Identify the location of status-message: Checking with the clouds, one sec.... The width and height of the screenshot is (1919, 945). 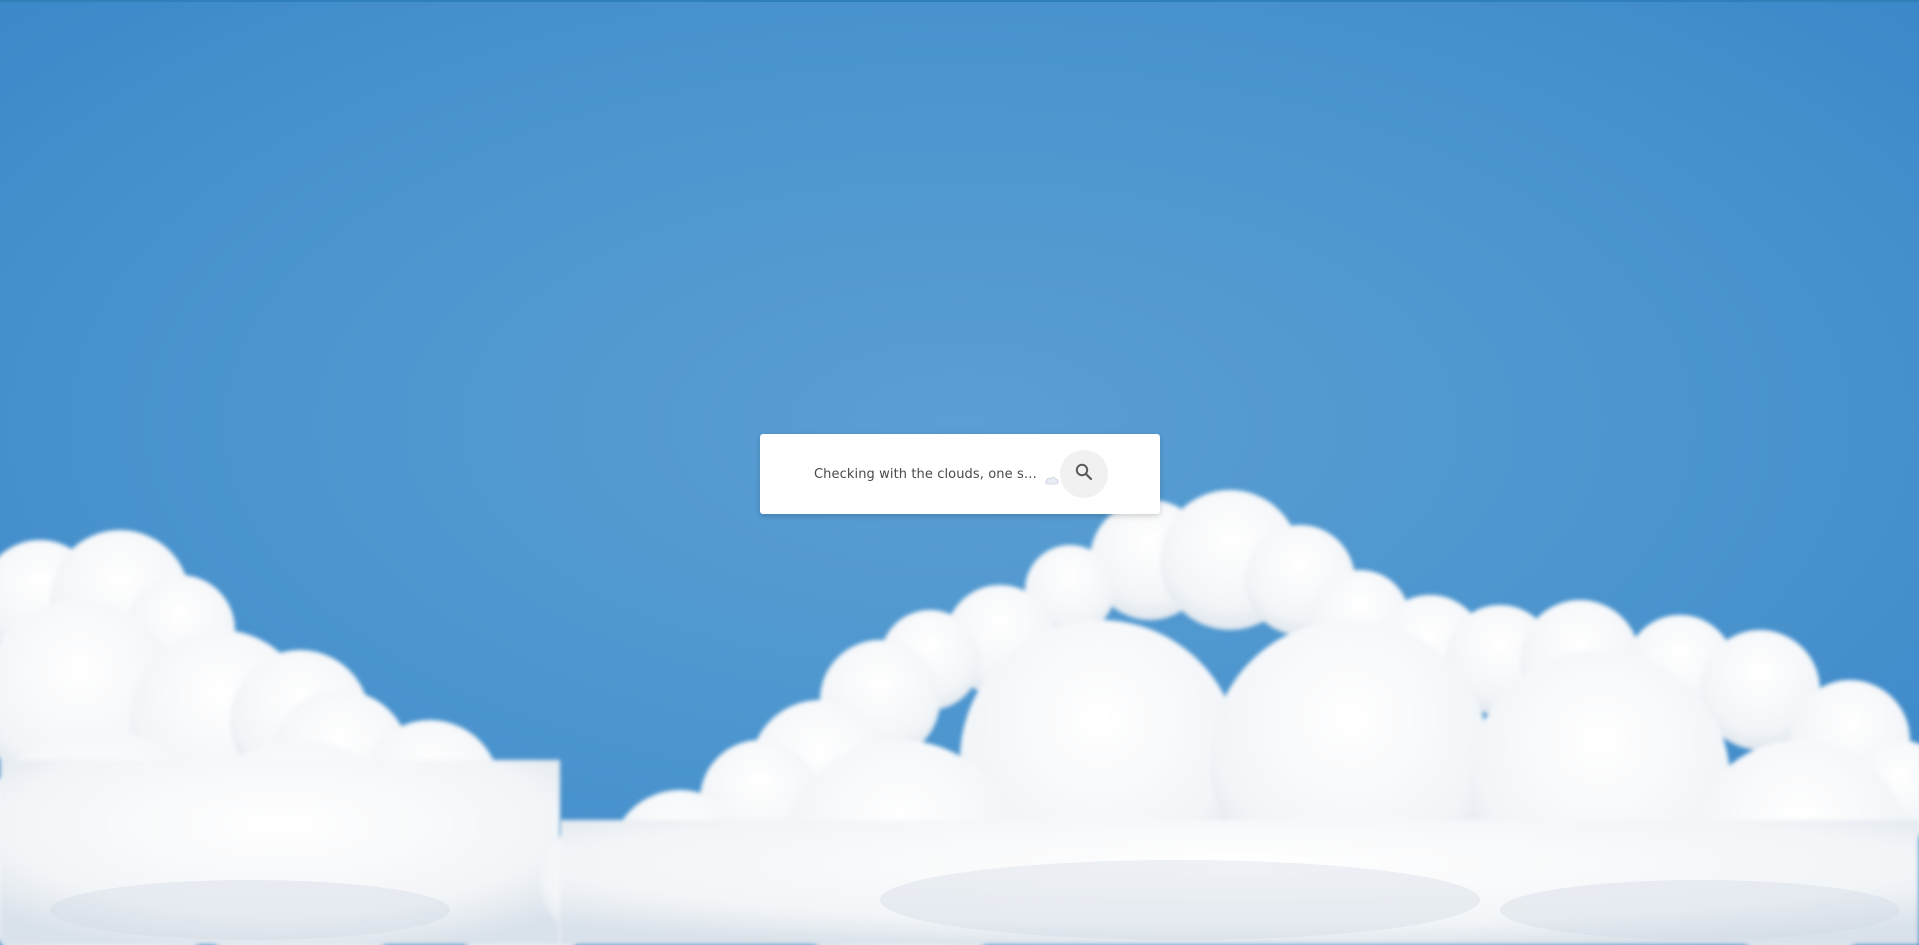
(928, 474).